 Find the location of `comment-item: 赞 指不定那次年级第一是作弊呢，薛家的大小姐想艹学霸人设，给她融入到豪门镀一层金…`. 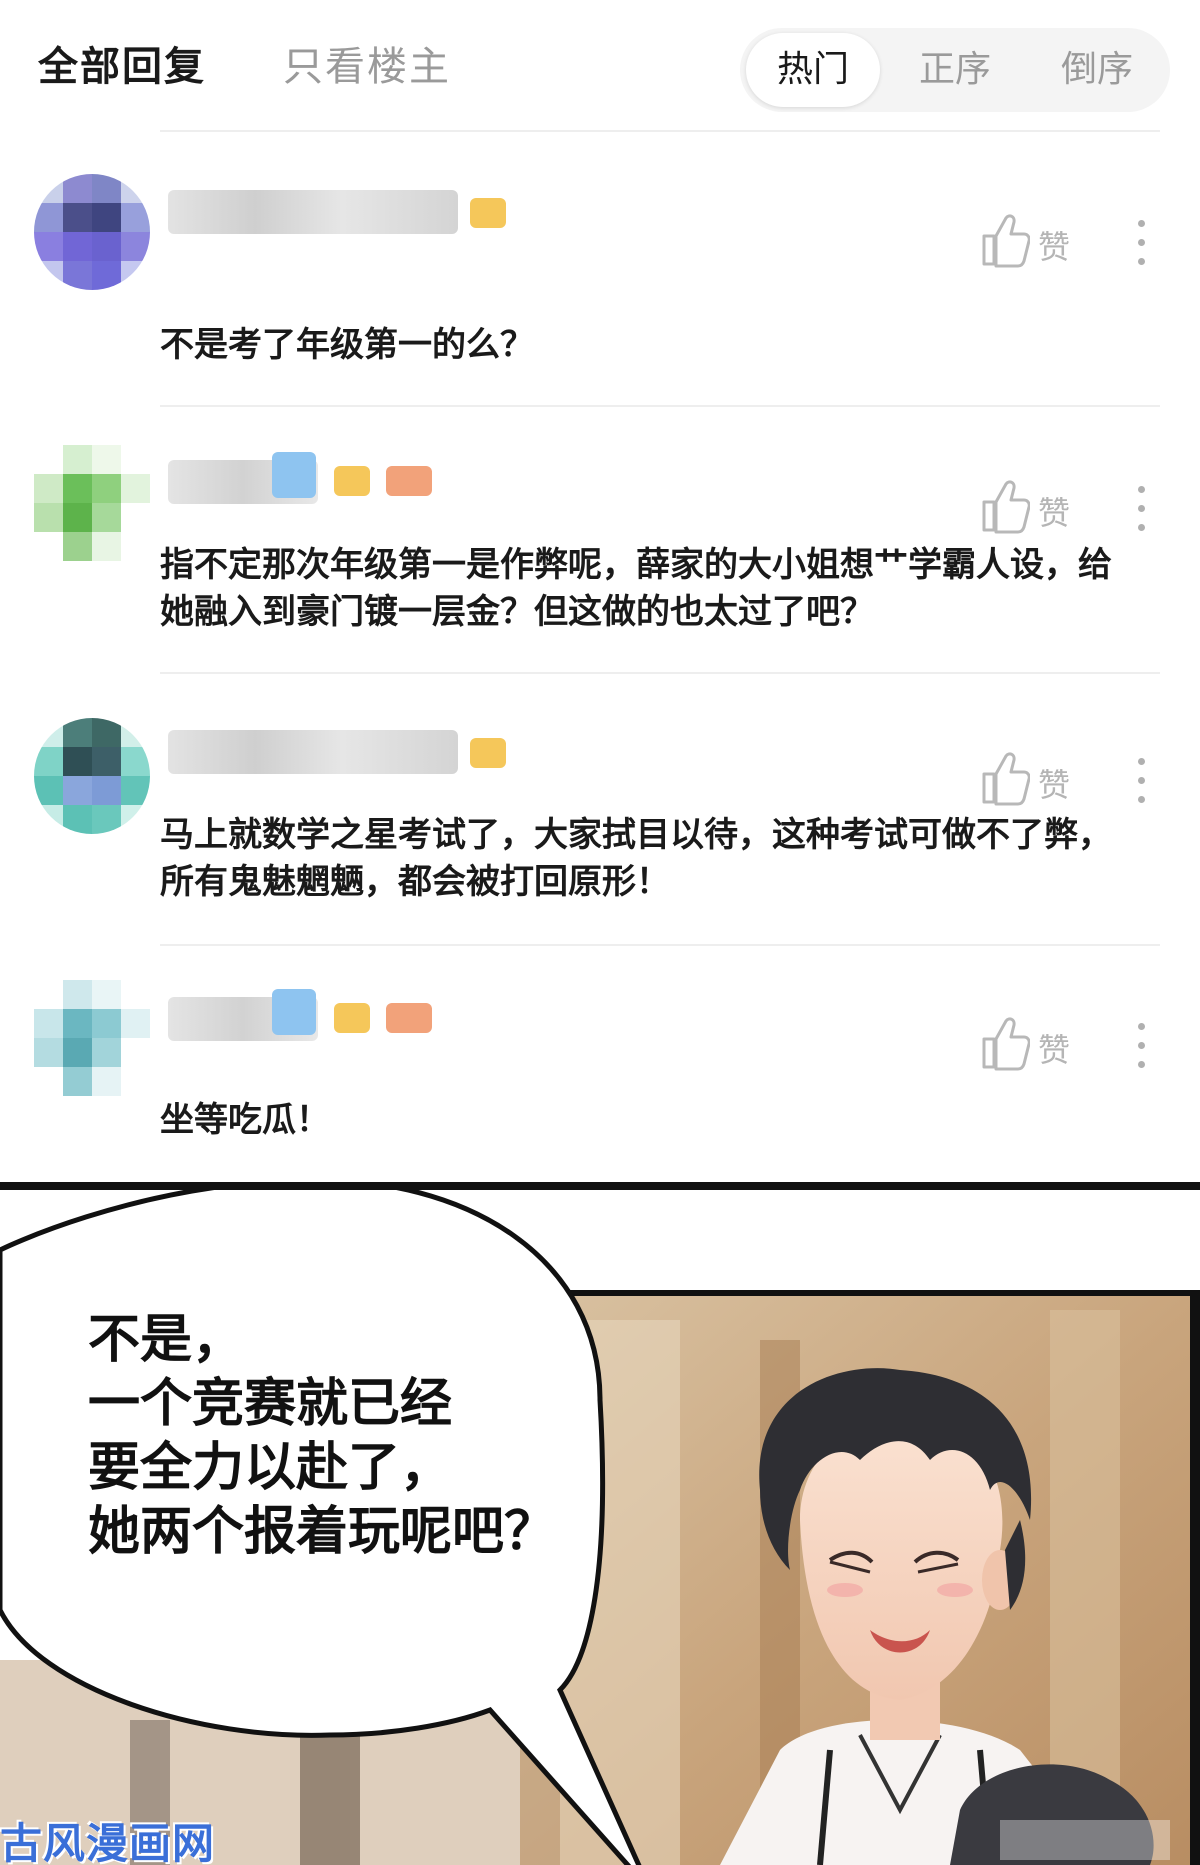

comment-item: 赞 指不定那次年级第一是作弊呢，薛家的大小姐想艹学霸人设，给她融入到豪门镀一层金… is located at coordinates (600, 550).